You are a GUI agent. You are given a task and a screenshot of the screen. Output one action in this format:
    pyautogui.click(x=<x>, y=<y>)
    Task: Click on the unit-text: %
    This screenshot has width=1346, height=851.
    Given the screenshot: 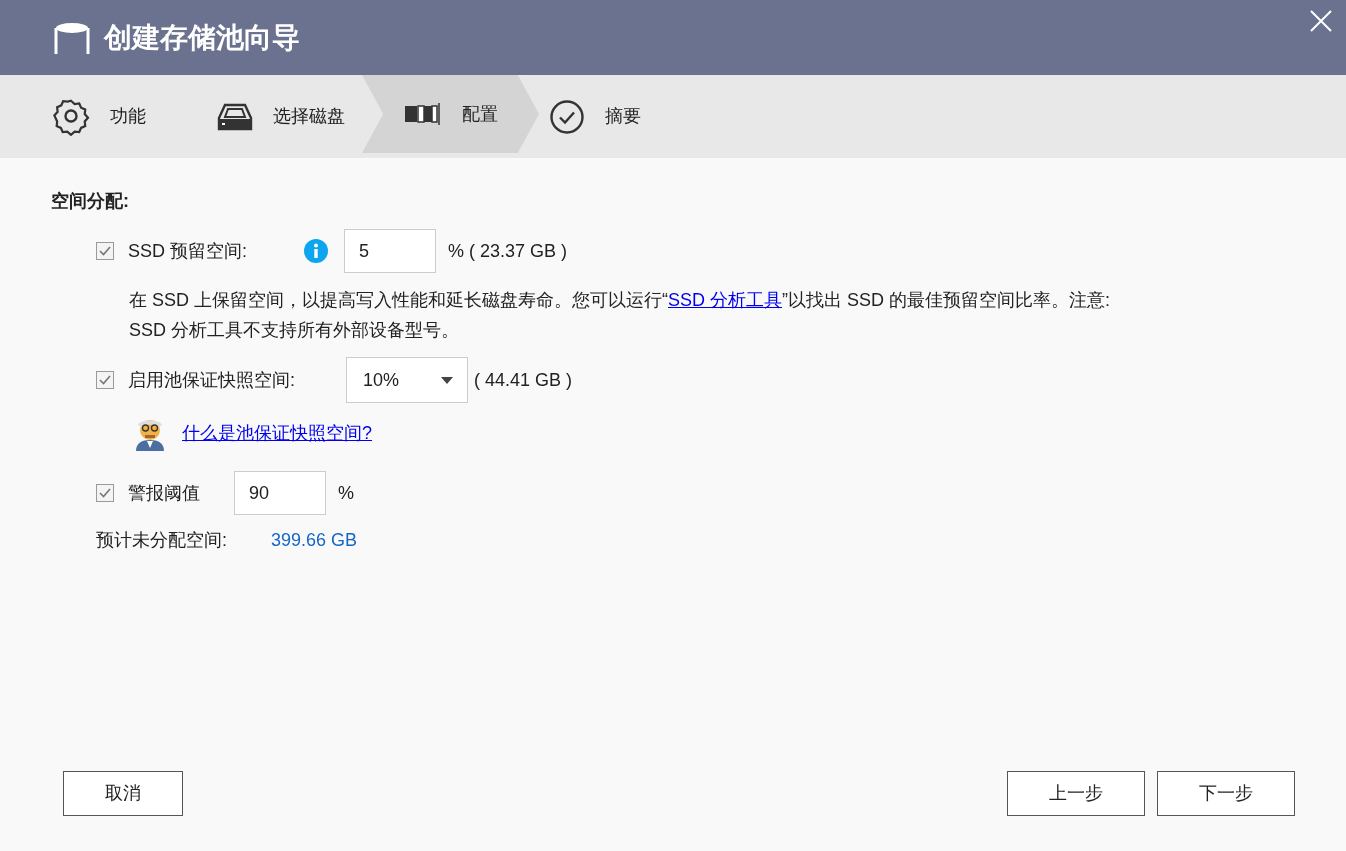 What is the action you would take?
    pyautogui.click(x=346, y=493)
    